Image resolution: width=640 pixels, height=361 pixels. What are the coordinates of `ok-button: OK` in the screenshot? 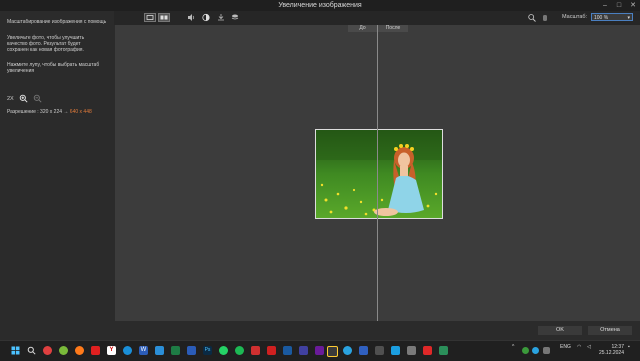 It's located at (560, 330).